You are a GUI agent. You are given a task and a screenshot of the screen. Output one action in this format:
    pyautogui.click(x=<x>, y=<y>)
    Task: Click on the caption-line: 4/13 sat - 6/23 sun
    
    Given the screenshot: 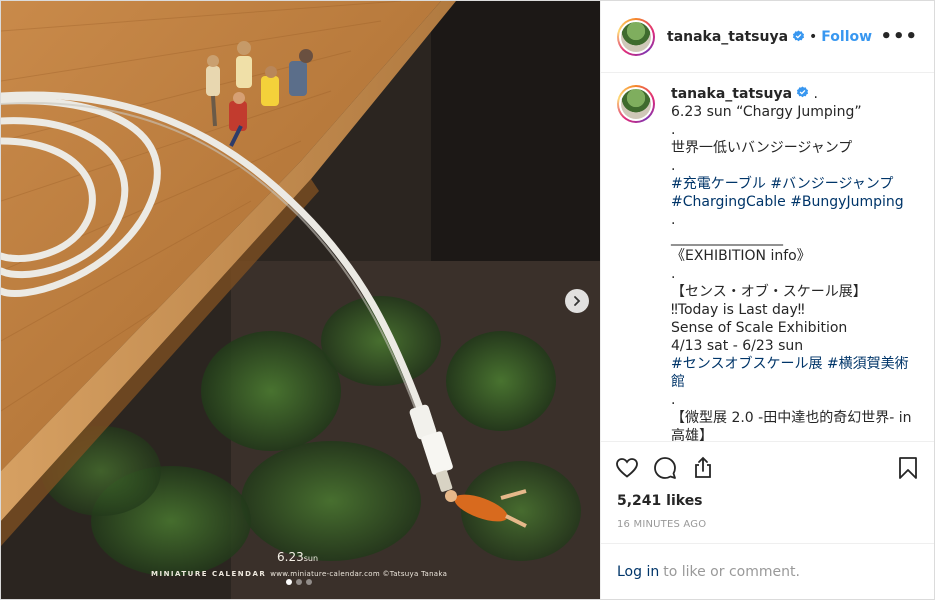 What is the action you would take?
    pyautogui.click(x=737, y=346)
    